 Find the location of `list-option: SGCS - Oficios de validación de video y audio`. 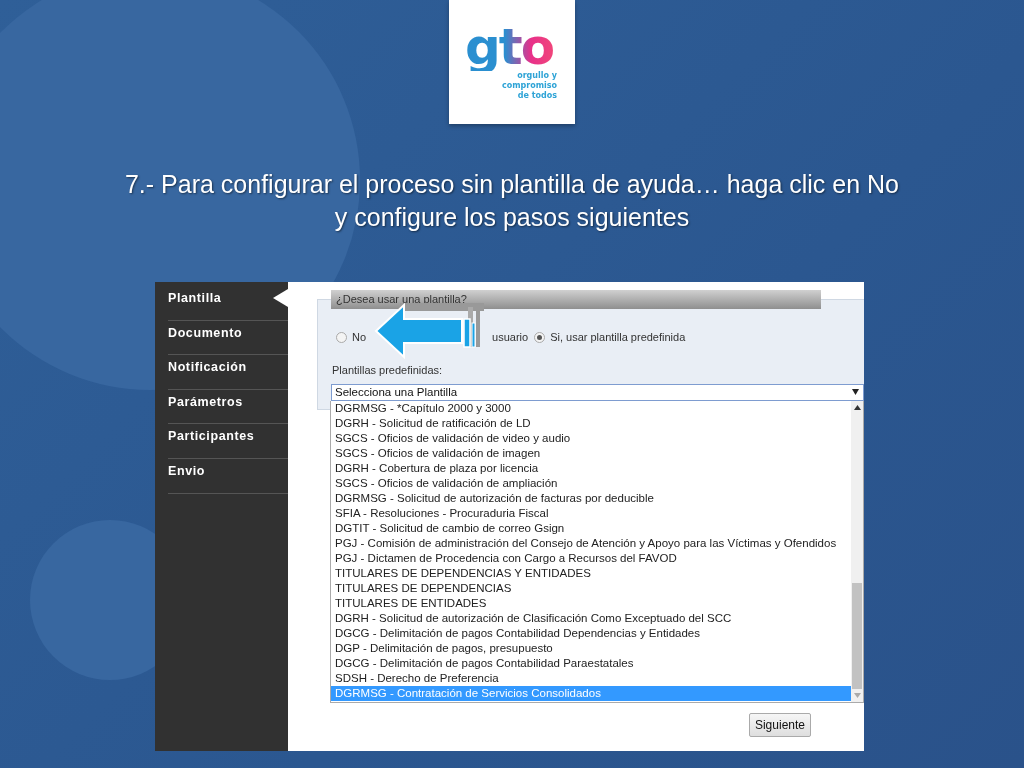

list-option: SGCS - Oficios de validación de video y audio is located at coordinates (591, 438).